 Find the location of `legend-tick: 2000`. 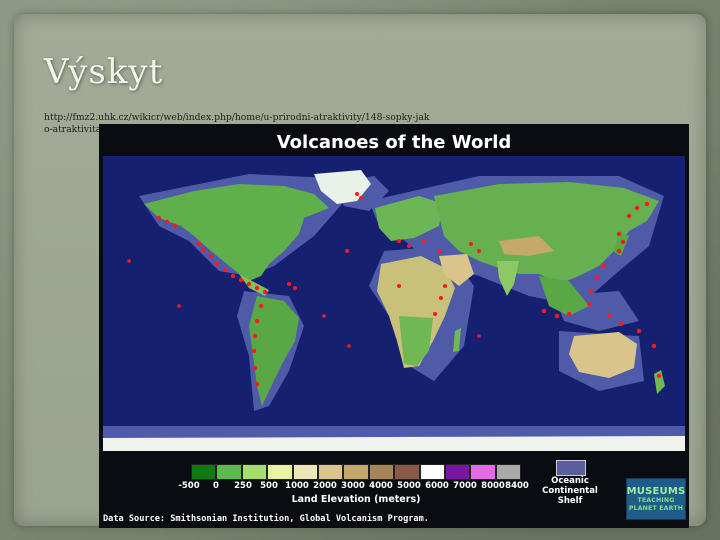

legend-tick: 2000 is located at coordinates (325, 486).